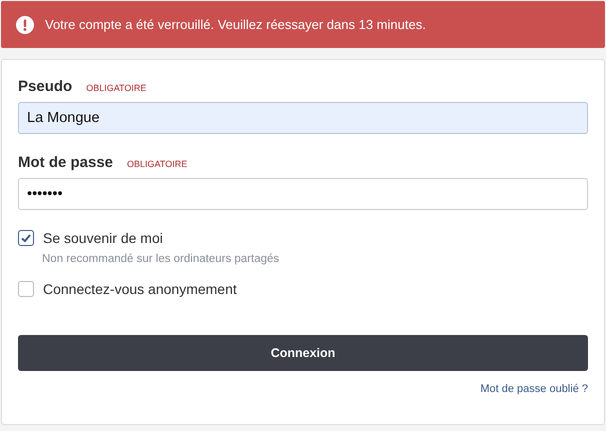 This screenshot has height=431, width=606. What do you see at coordinates (140, 289) in the screenshot?
I see `checkbox-label: Connectez-vous anonymement` at bounding box center [140, 289].